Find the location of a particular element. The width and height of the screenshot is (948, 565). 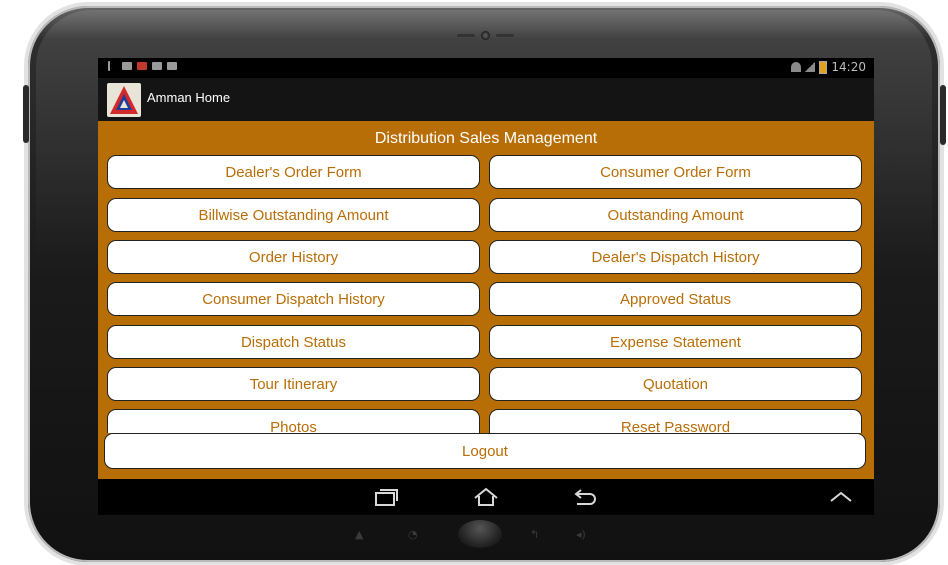

order-history-button: Order History is located at coordinates (293, 257).